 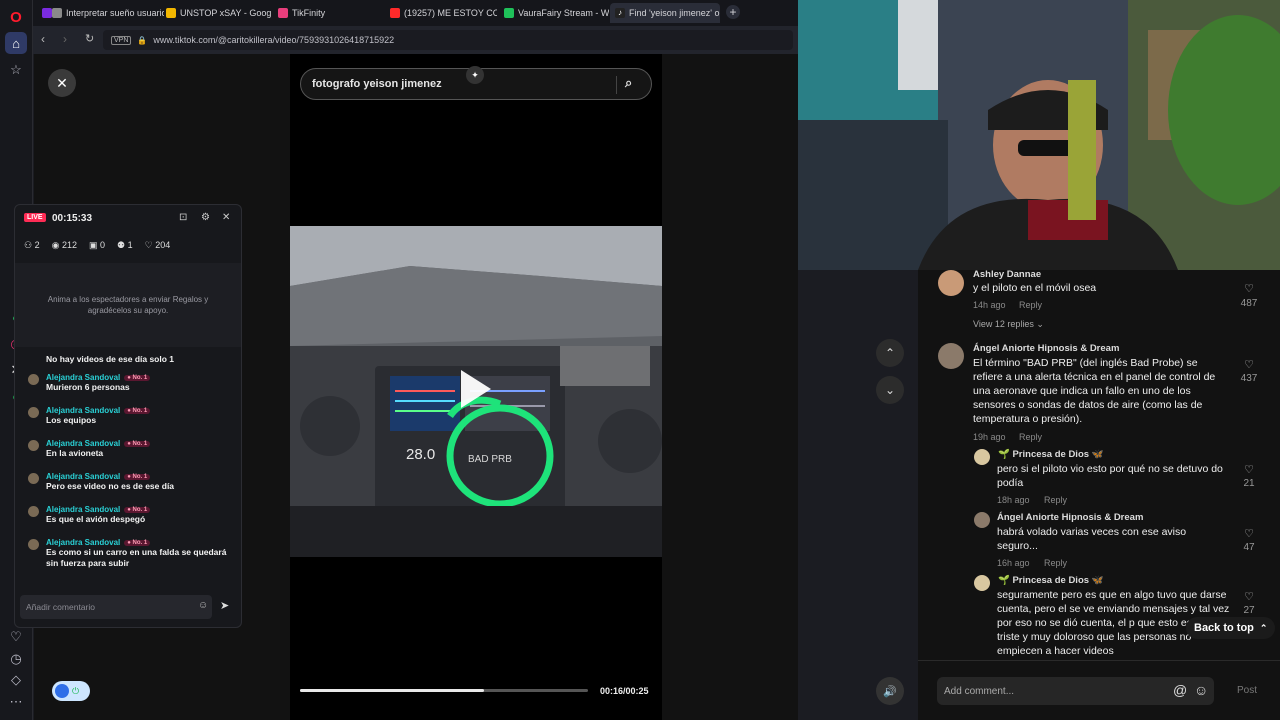 What do you see at coordinates (16, 43) in the screenshot?
I see `home-icon: ⌂` at bounding box center [16, 43].